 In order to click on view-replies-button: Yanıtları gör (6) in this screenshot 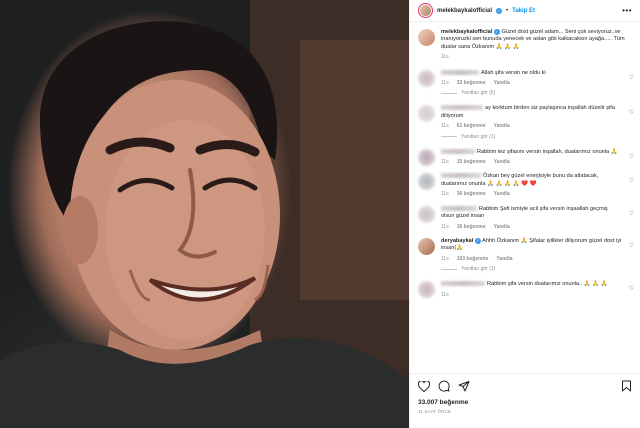, I will do `click(525, 95)`.